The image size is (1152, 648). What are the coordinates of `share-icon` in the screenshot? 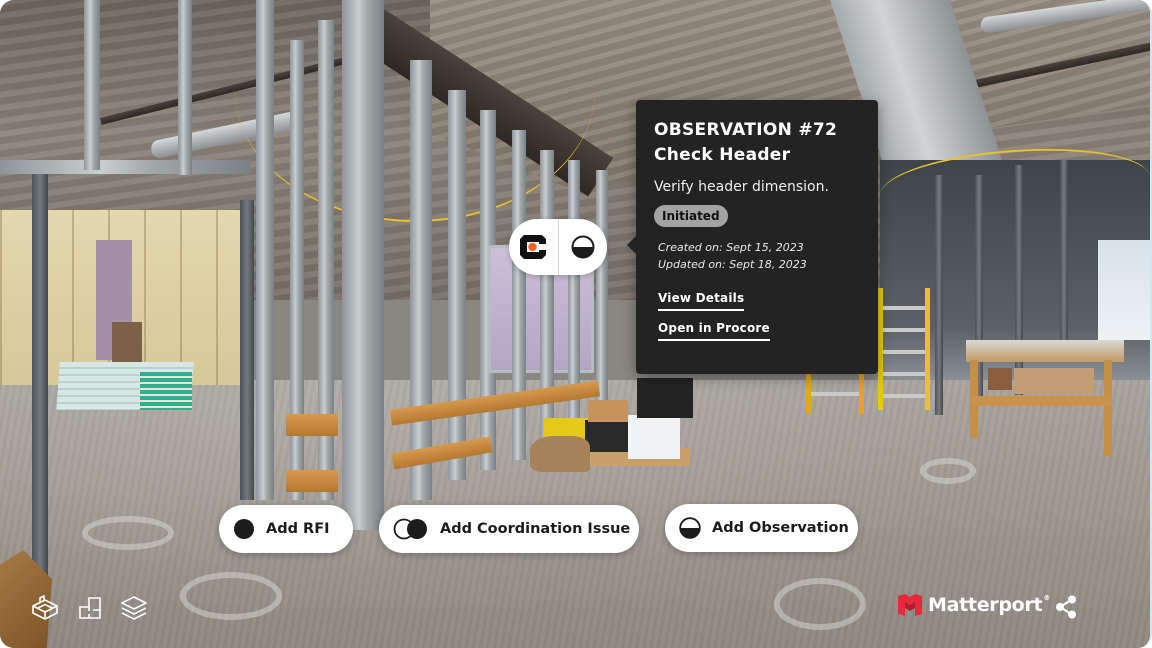 It's located at (1066, 607).